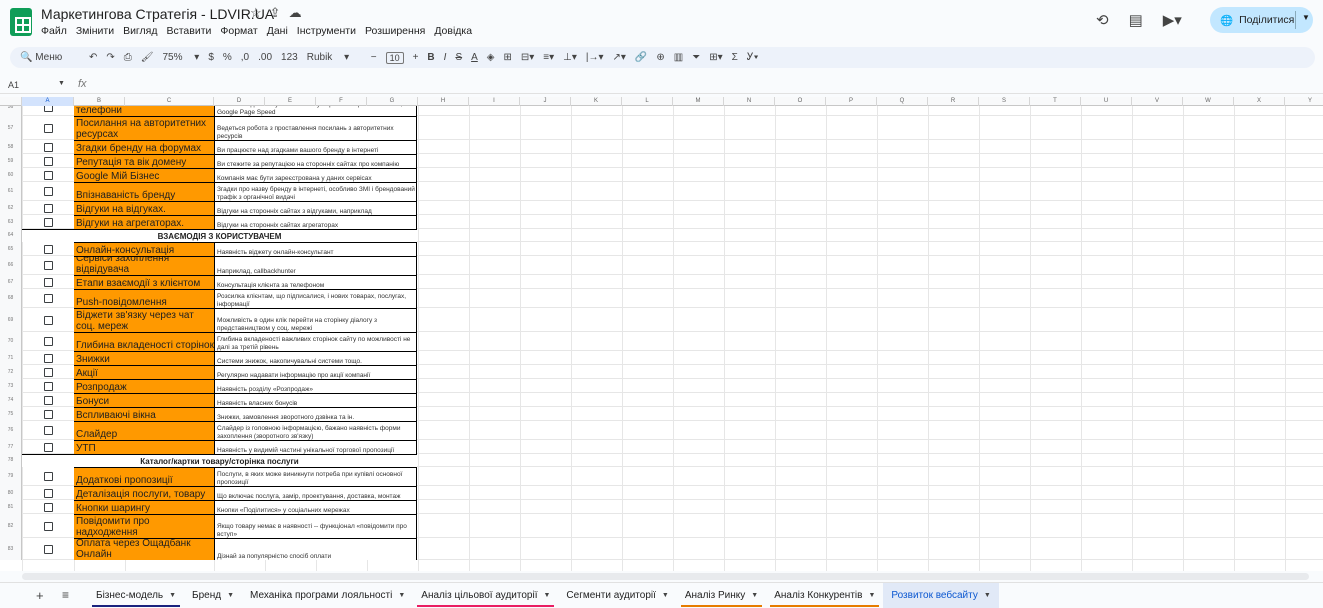  Describe the element at coordinates (99, 101) in the screenshot. I see `column-header: B` at that location.